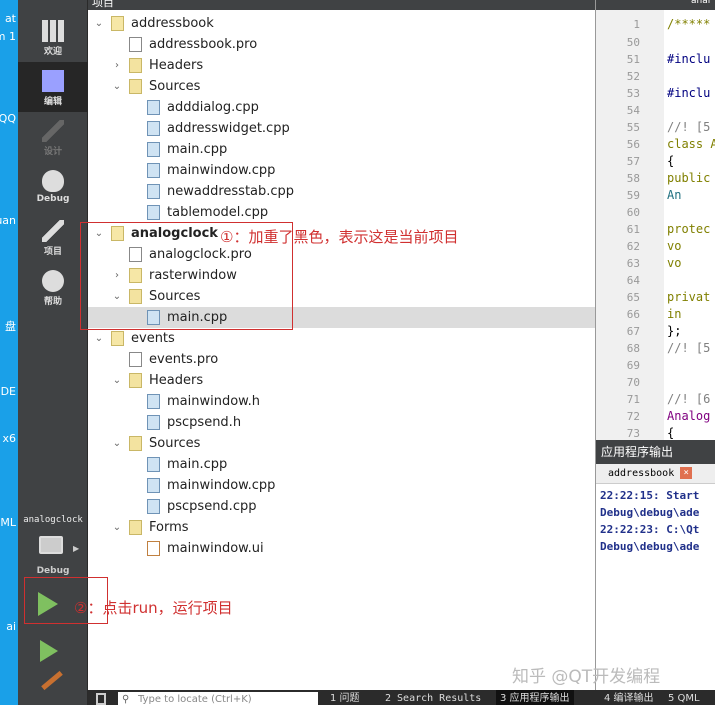 The width and height of the screenshot is (715, 705). Describe the element at coordinates (684, 697) in the screenshot. I see `tab-qml: 5 QML` at that location.